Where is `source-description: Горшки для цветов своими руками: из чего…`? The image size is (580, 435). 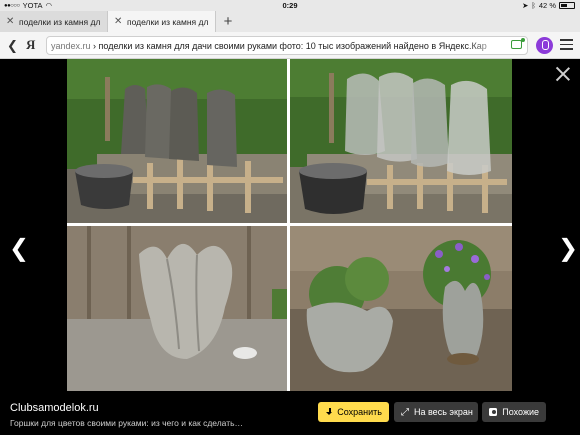
source-description: Горшки для цветов своими руками: из чего… is located at coordinates (126, 423).